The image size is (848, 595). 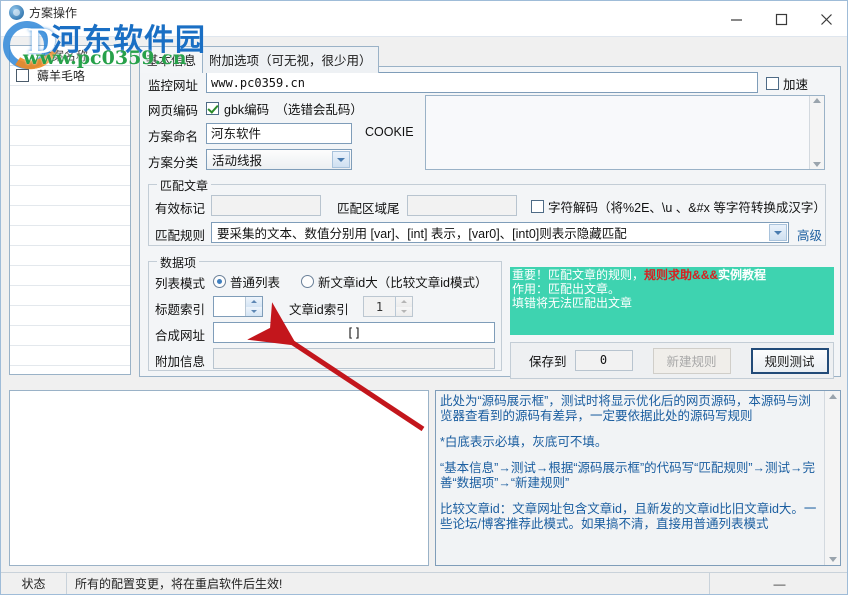 I want to click on cookie-scrollbar, so click(x=816, y=132).